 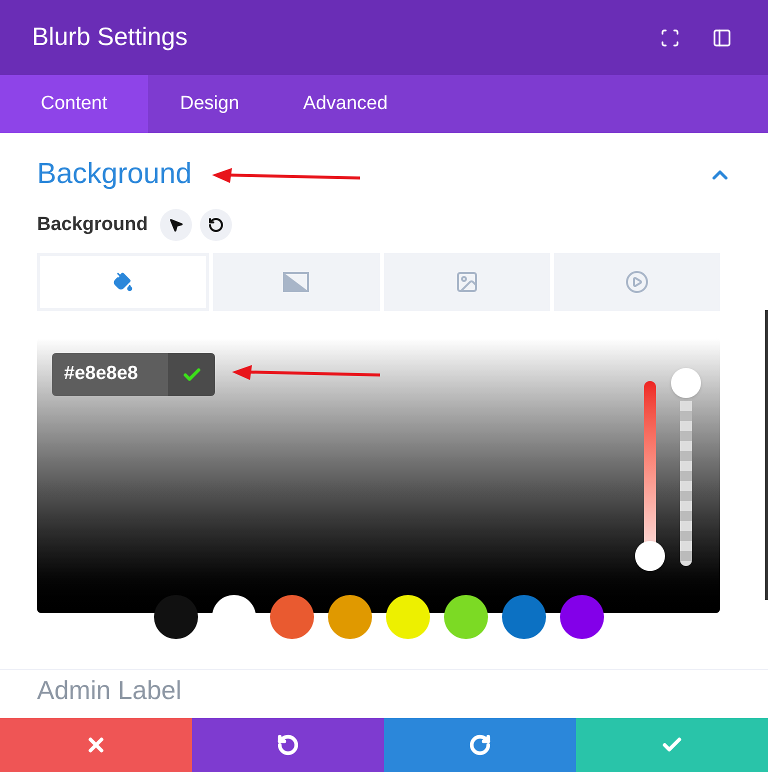 I want to click on undo-icon, so click(x=288, y=745).